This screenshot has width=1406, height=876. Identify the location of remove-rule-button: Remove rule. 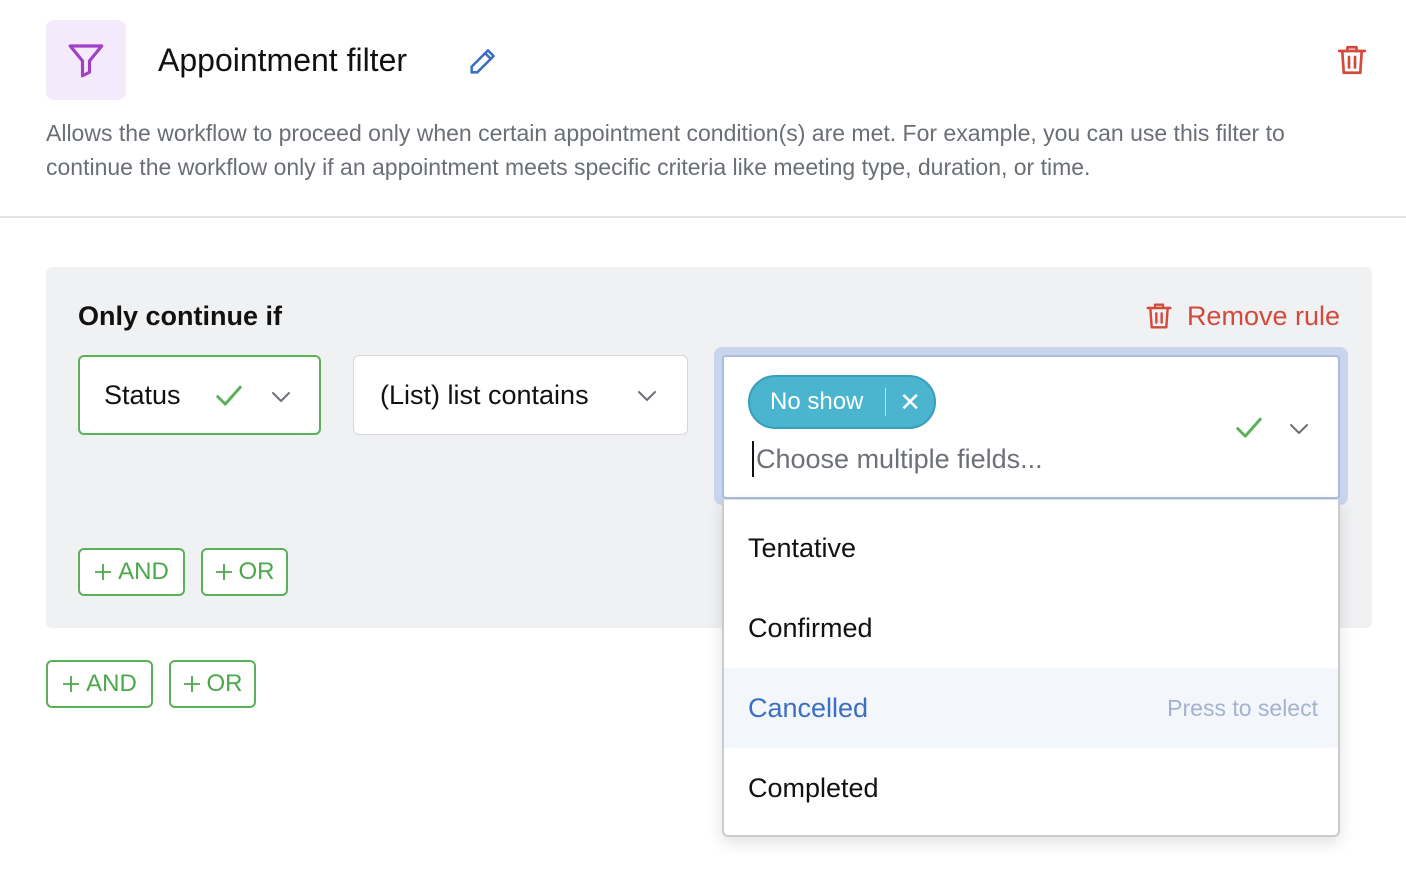
(1241, 316).